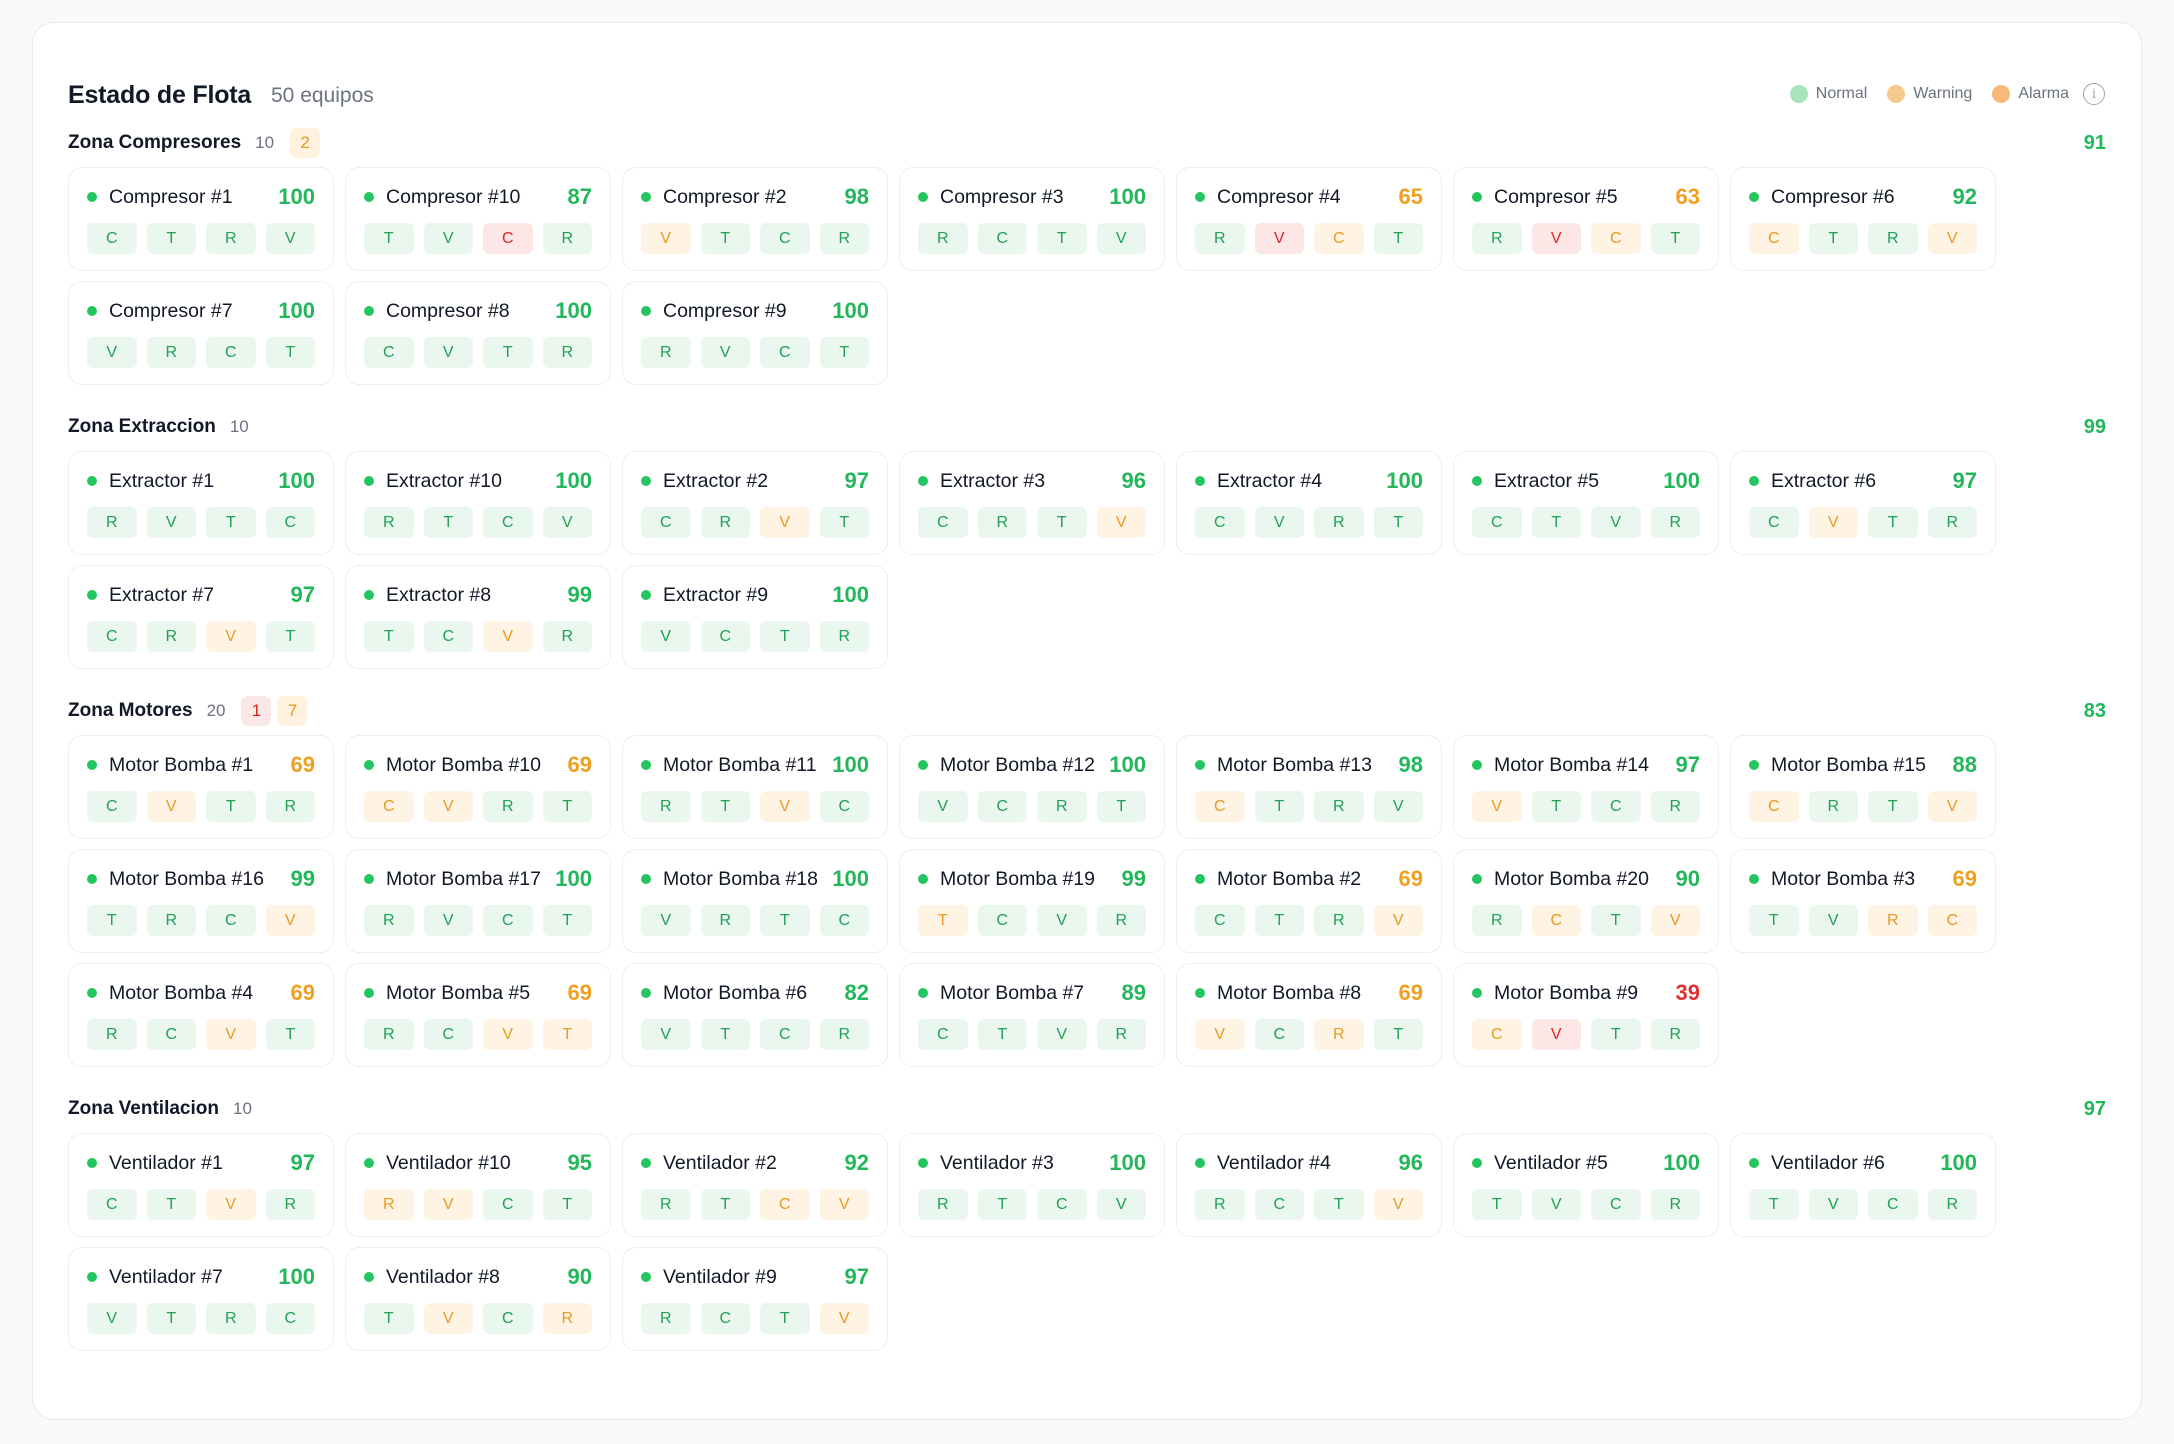 This screenshot has height=1444, width=2174. Describe the element at coordinates (201, 1299) in the screenshot. I see `equipment-card: Ventilador #7 100 V T R C` at that location.